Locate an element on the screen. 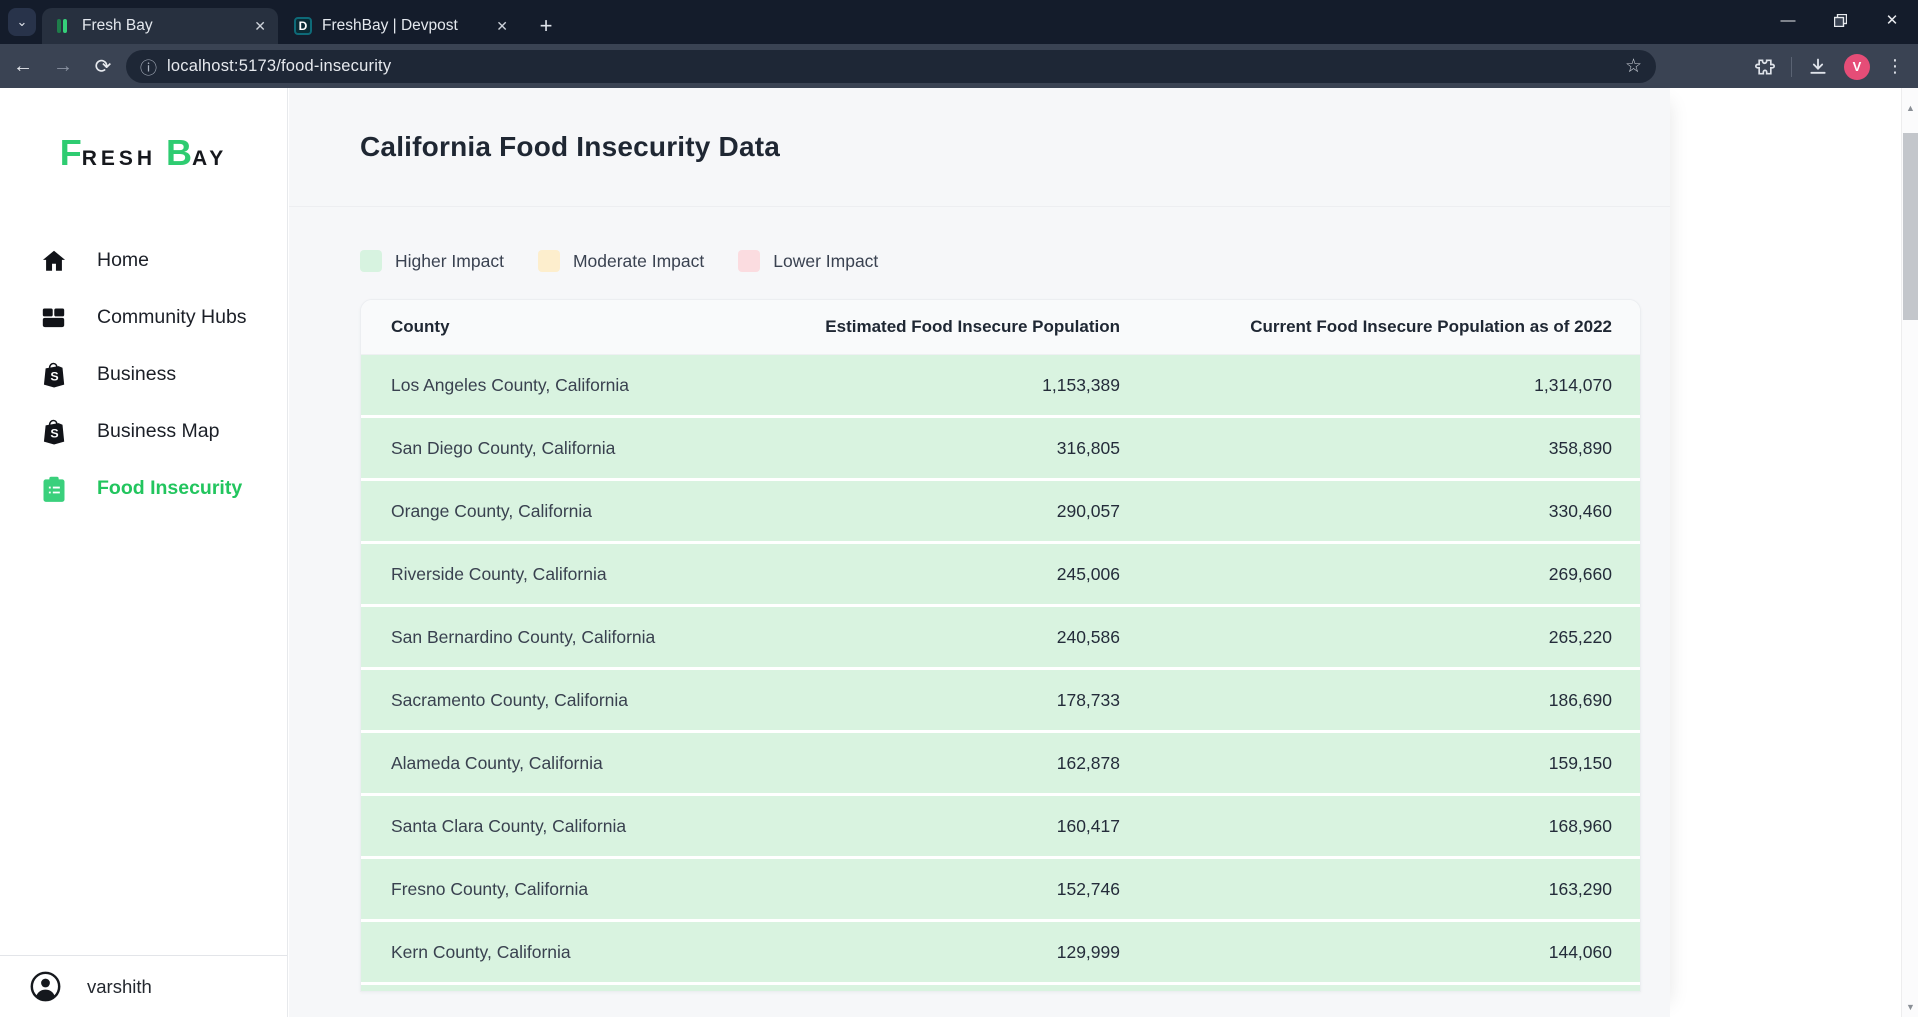  tab-devpost: D FreshBay | Devpost ✕ is located at coordinates (401, 26).